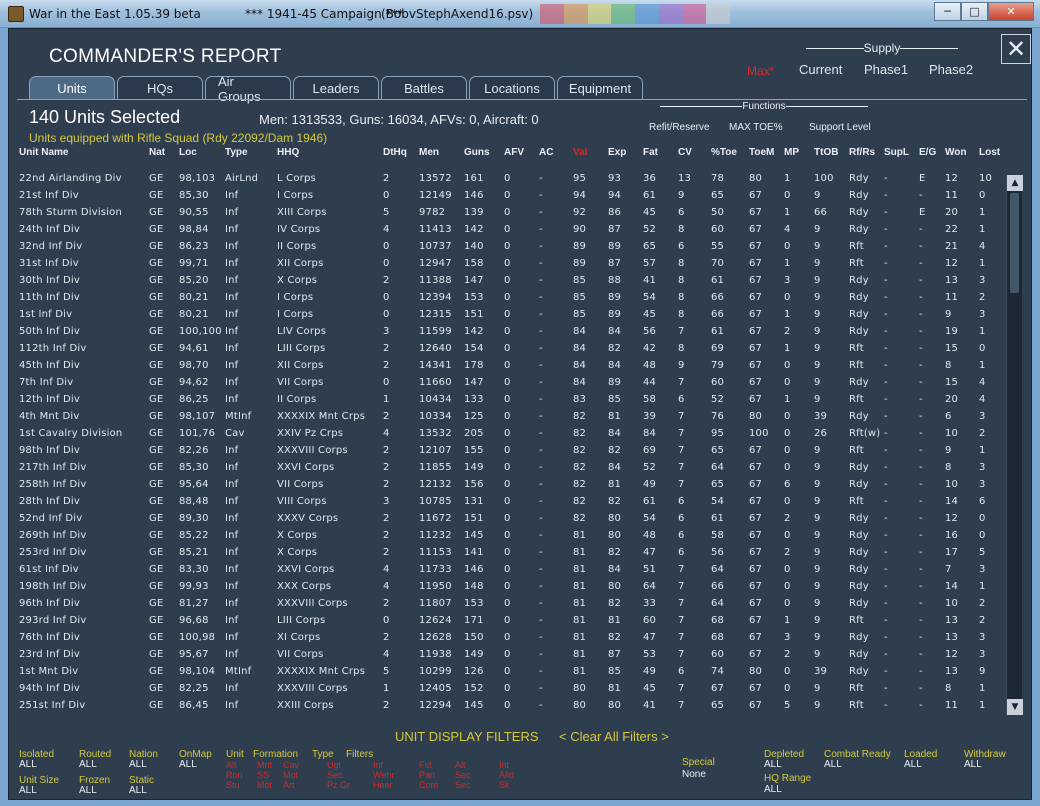 The image size is (1040, 806). Describe the element at coordinates (53, 586) in the screenshot. I see `cell-unit-name: 198th Inf Div` at that location.